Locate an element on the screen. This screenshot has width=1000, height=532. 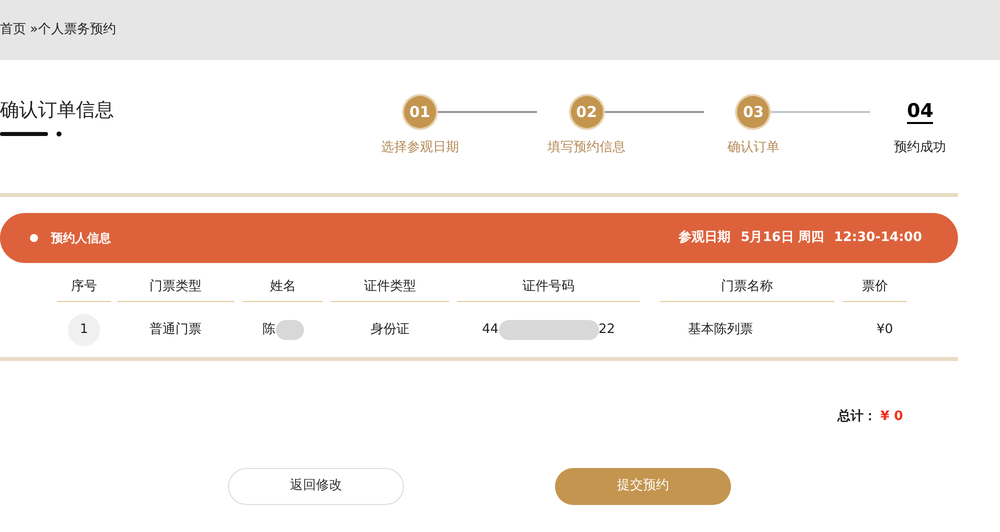
step-number: 04 is located at coordinates (920, 112).